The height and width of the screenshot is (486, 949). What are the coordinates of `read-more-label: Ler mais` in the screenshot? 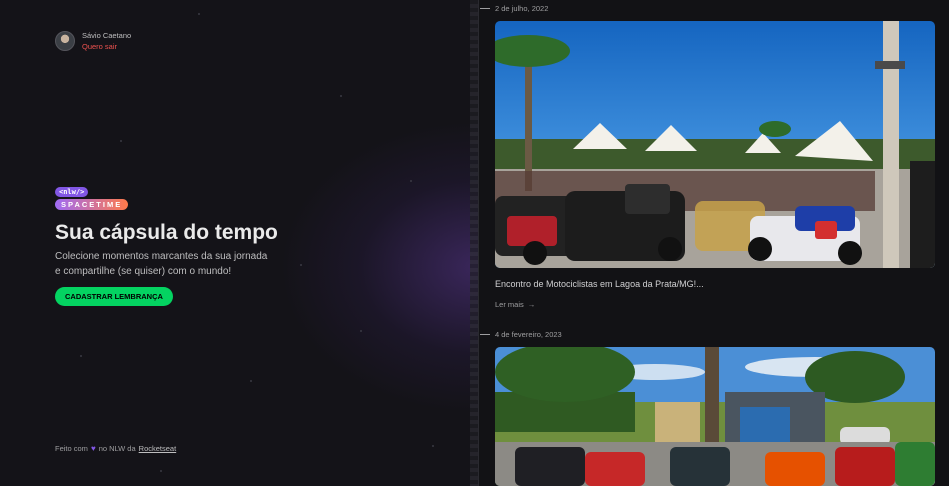 It's located at (509, 304).